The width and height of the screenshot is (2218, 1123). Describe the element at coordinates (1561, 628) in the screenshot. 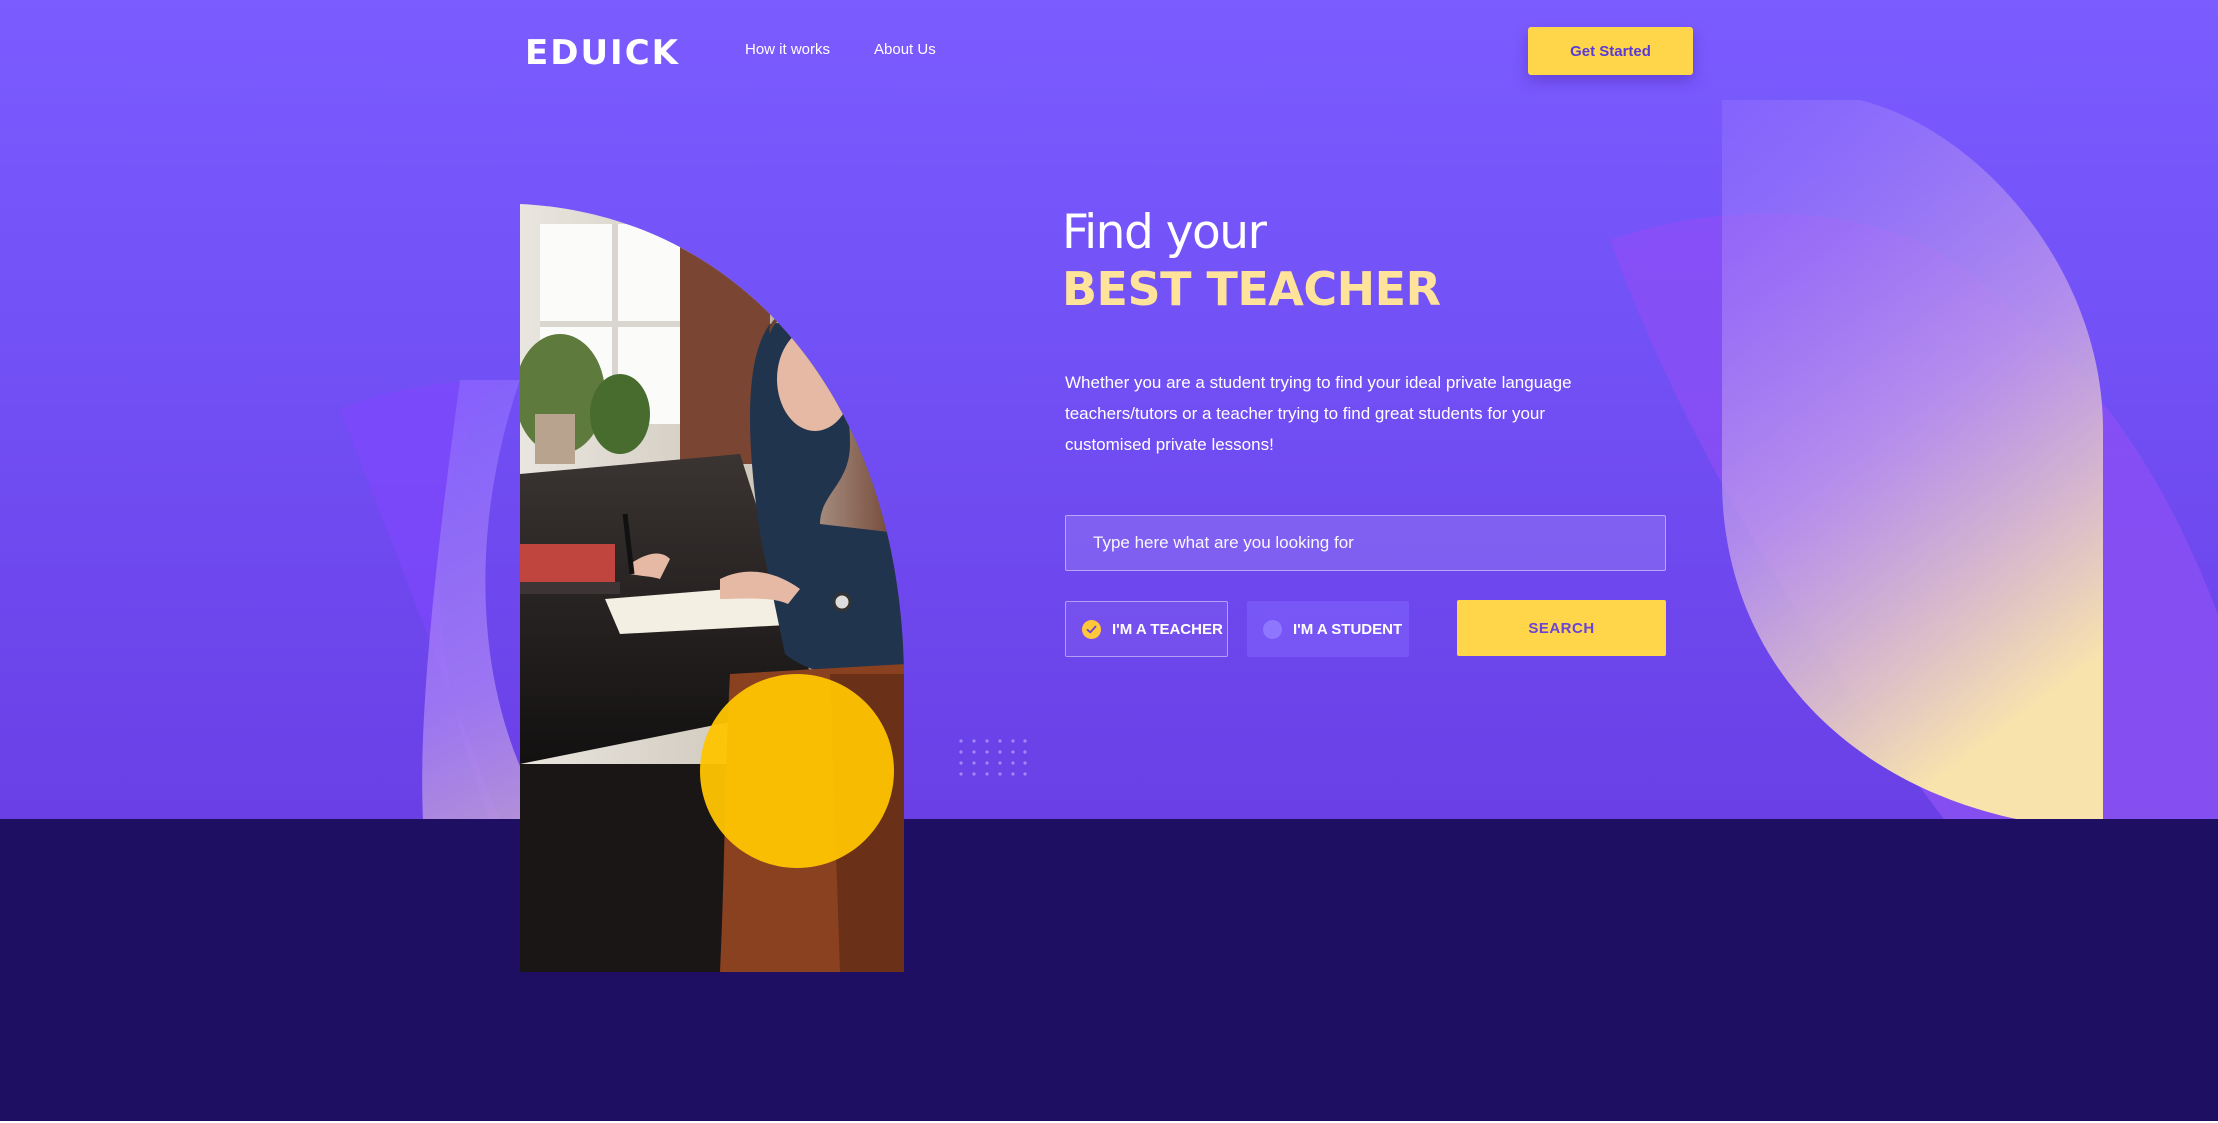

I see `search-button: SEARCH` at that location.